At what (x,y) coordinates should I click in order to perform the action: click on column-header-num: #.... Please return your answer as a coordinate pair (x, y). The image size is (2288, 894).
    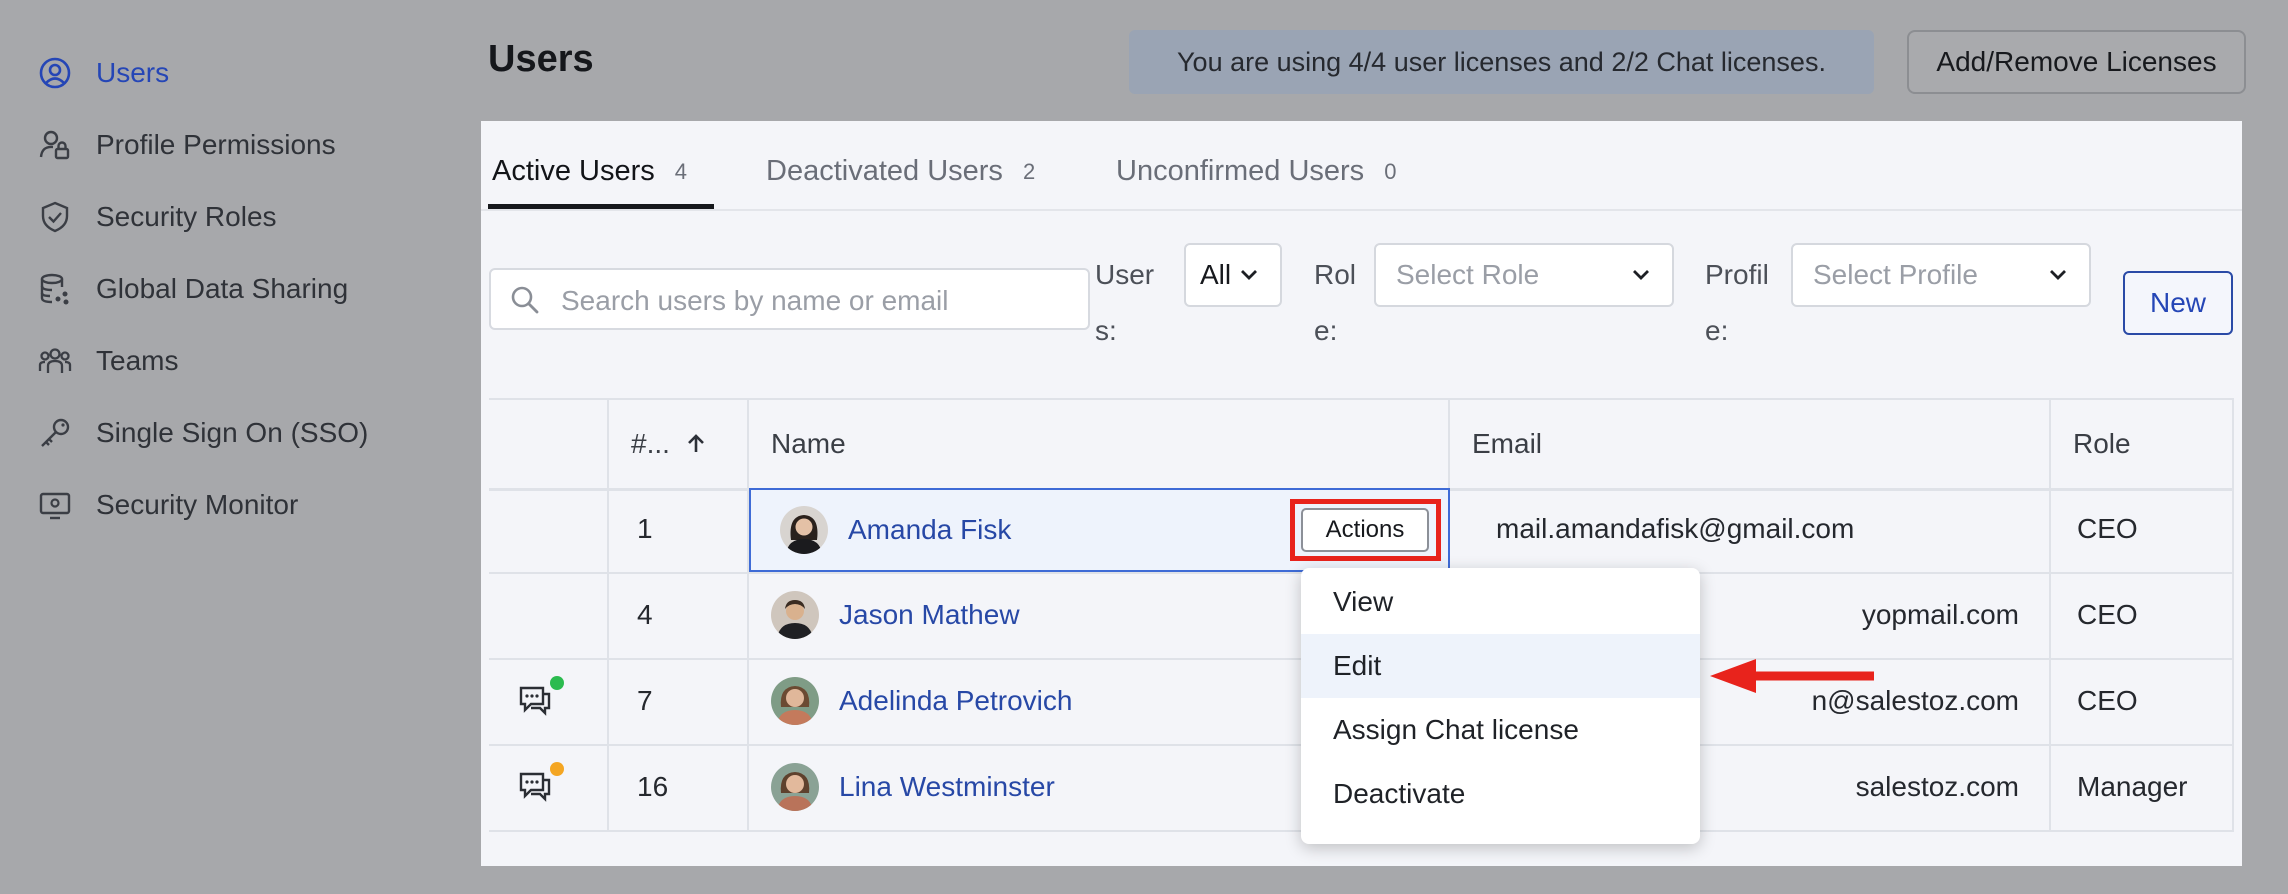
    Looking at the image, I should click on (669, 444).